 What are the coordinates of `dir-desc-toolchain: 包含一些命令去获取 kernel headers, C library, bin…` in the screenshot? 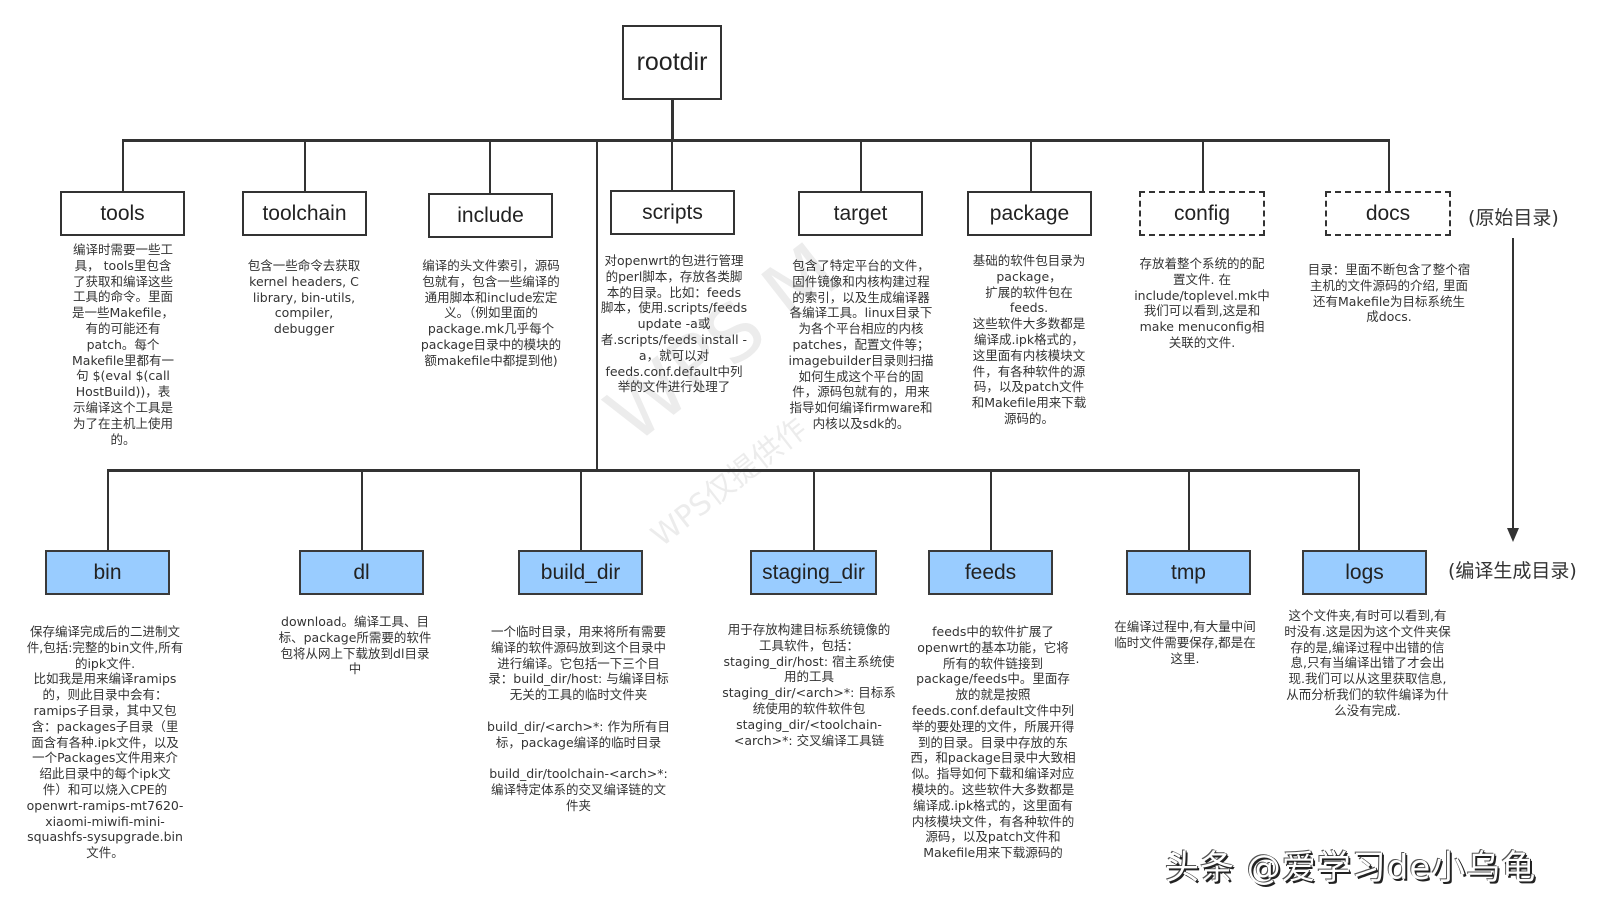 It's located at (304, 297).